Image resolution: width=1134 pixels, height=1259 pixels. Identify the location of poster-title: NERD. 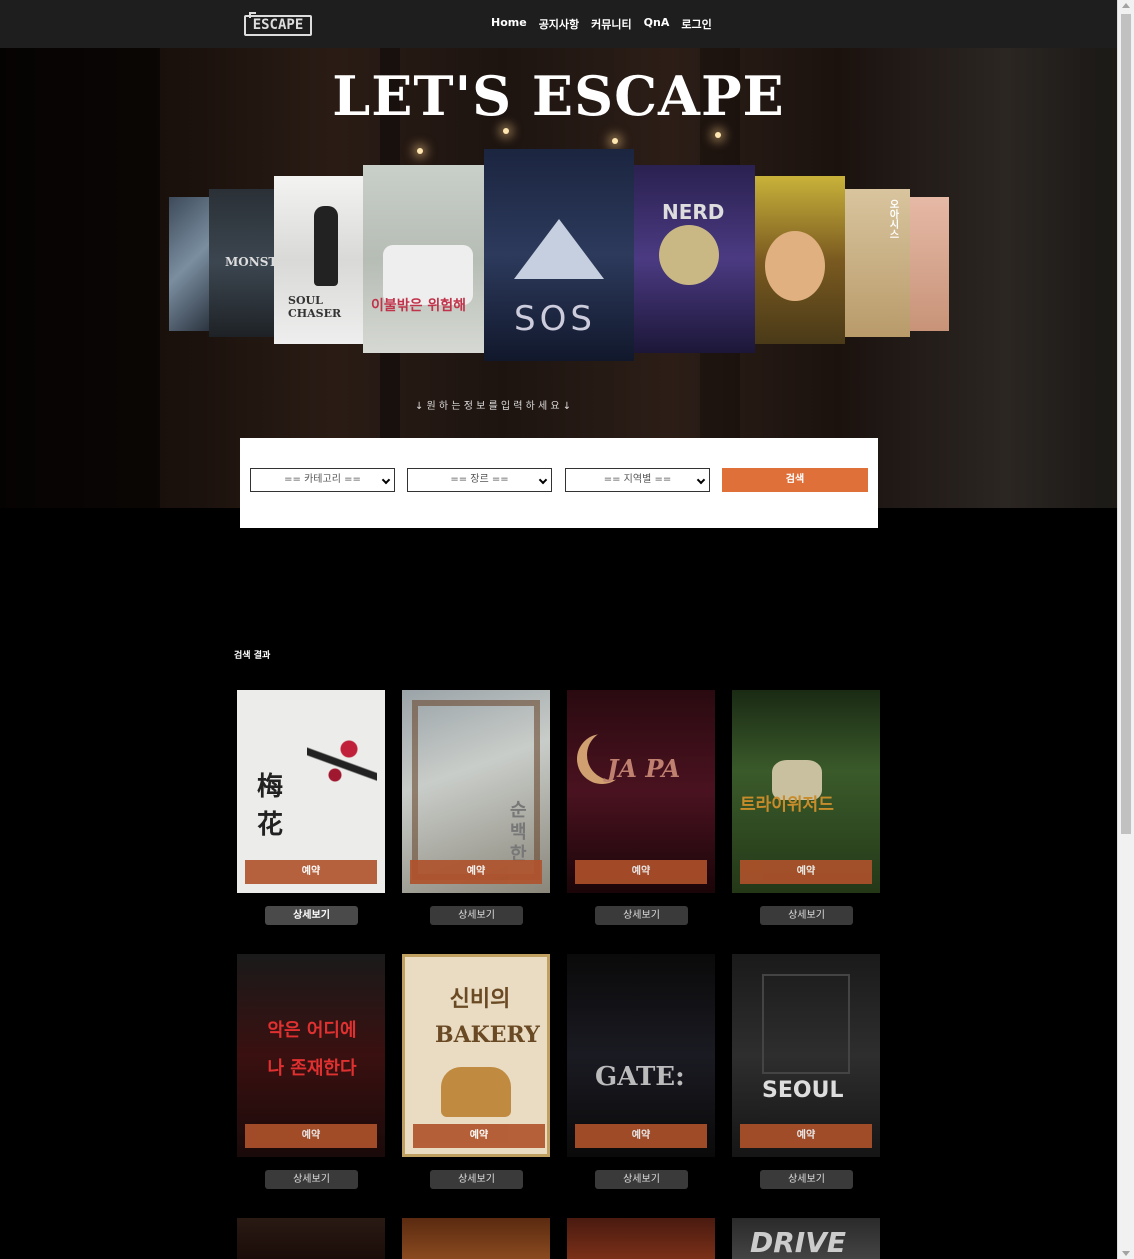
(693, 212).